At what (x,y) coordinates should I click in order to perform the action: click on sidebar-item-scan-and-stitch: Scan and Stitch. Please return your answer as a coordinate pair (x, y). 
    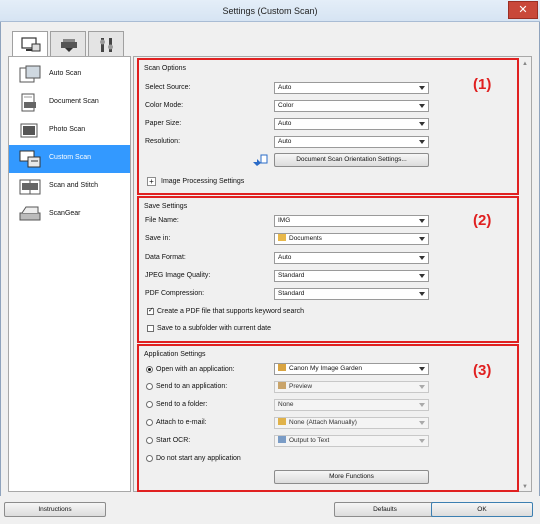
    Looking at the image, I should click on (69, 187).